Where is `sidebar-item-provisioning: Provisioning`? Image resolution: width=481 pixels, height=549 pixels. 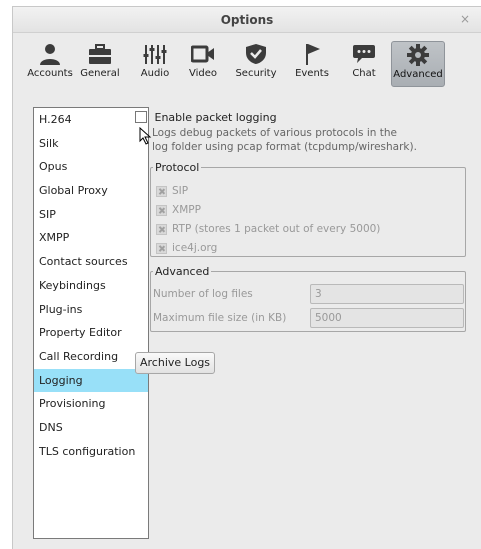 sidebar-item-provisioning: Provisioning is located at coordinates (91, 404).